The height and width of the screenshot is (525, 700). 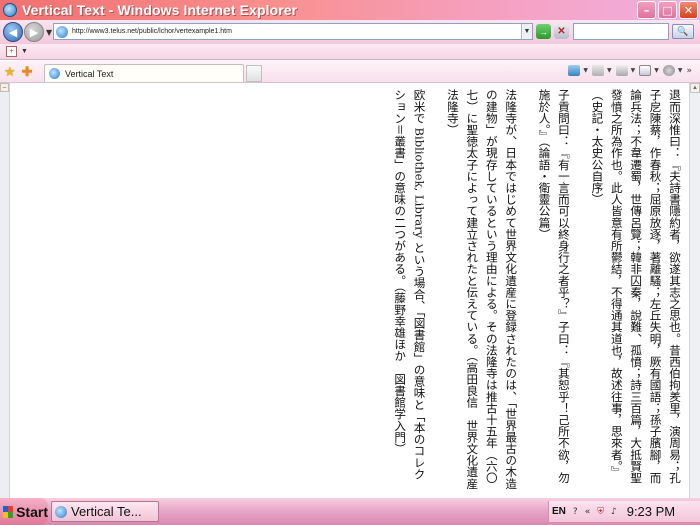 I want to click on tab-page-icon, so click(x=54, y=73).